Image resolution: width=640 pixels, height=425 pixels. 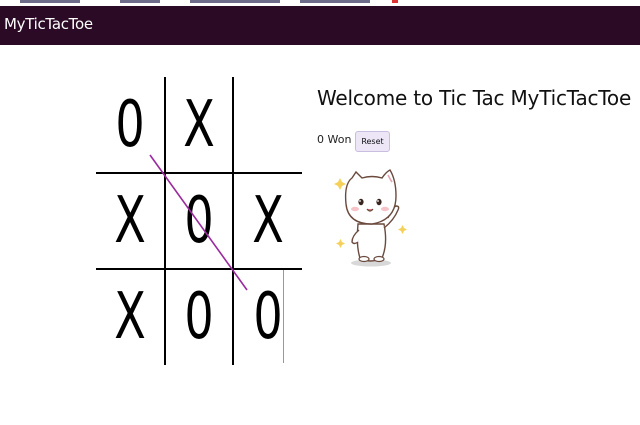 I want to click on app-title: MyTicTacToe, so click(x=48, y=24).